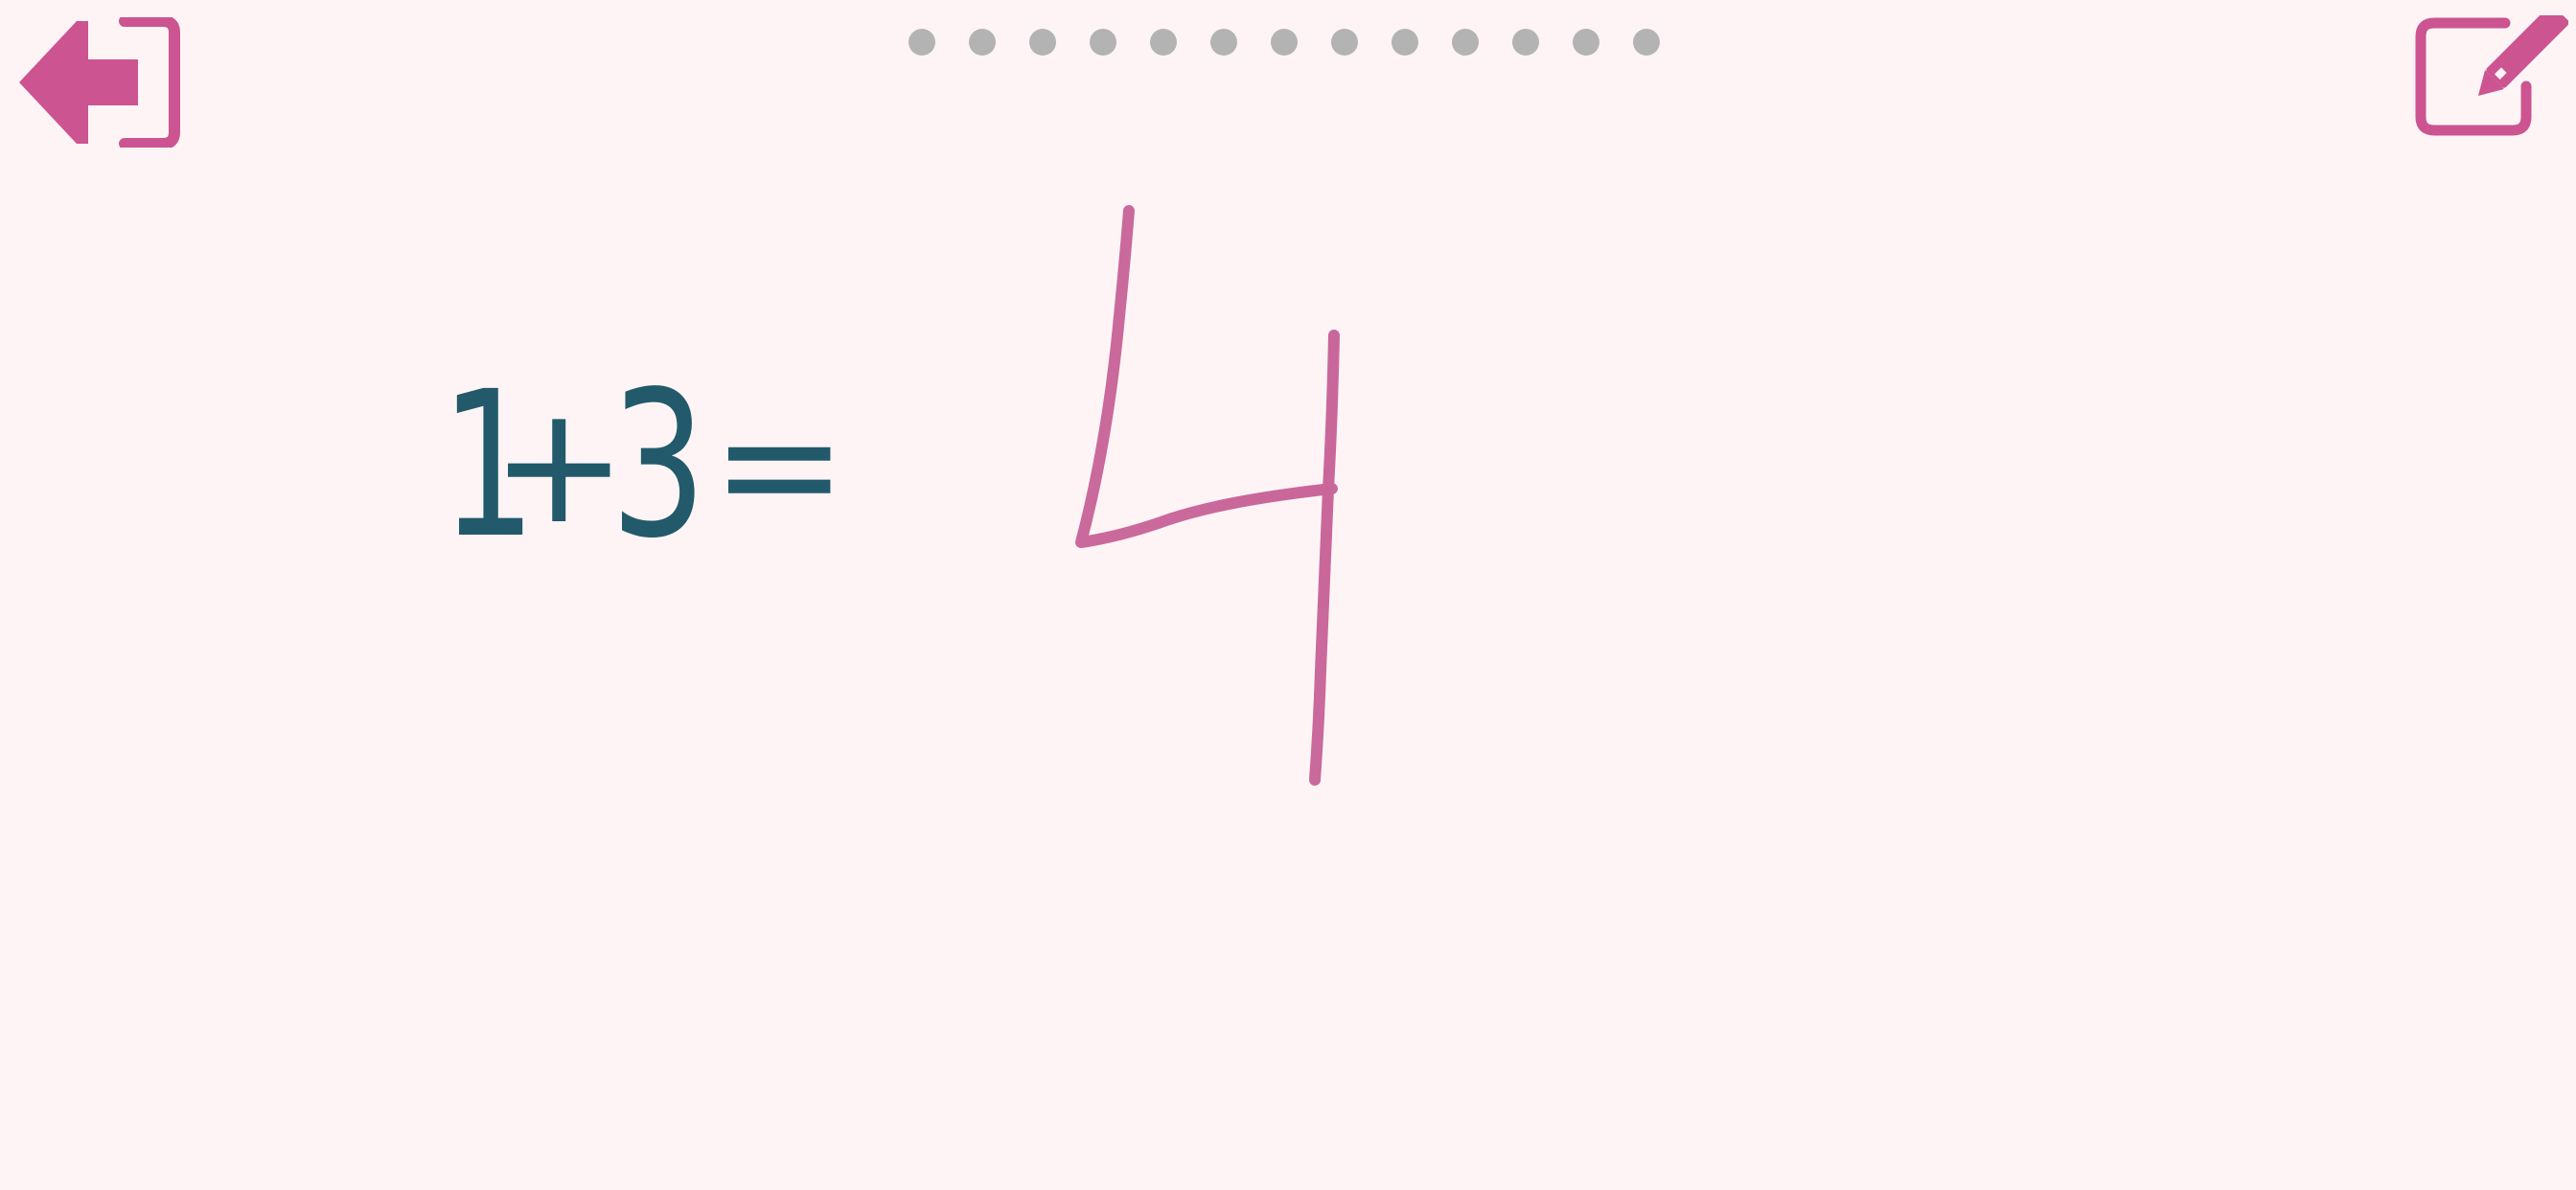 This screenshot has height=1190, width=2576. I want to click on math-equation: 1 + 3 =, so click(640, 466).